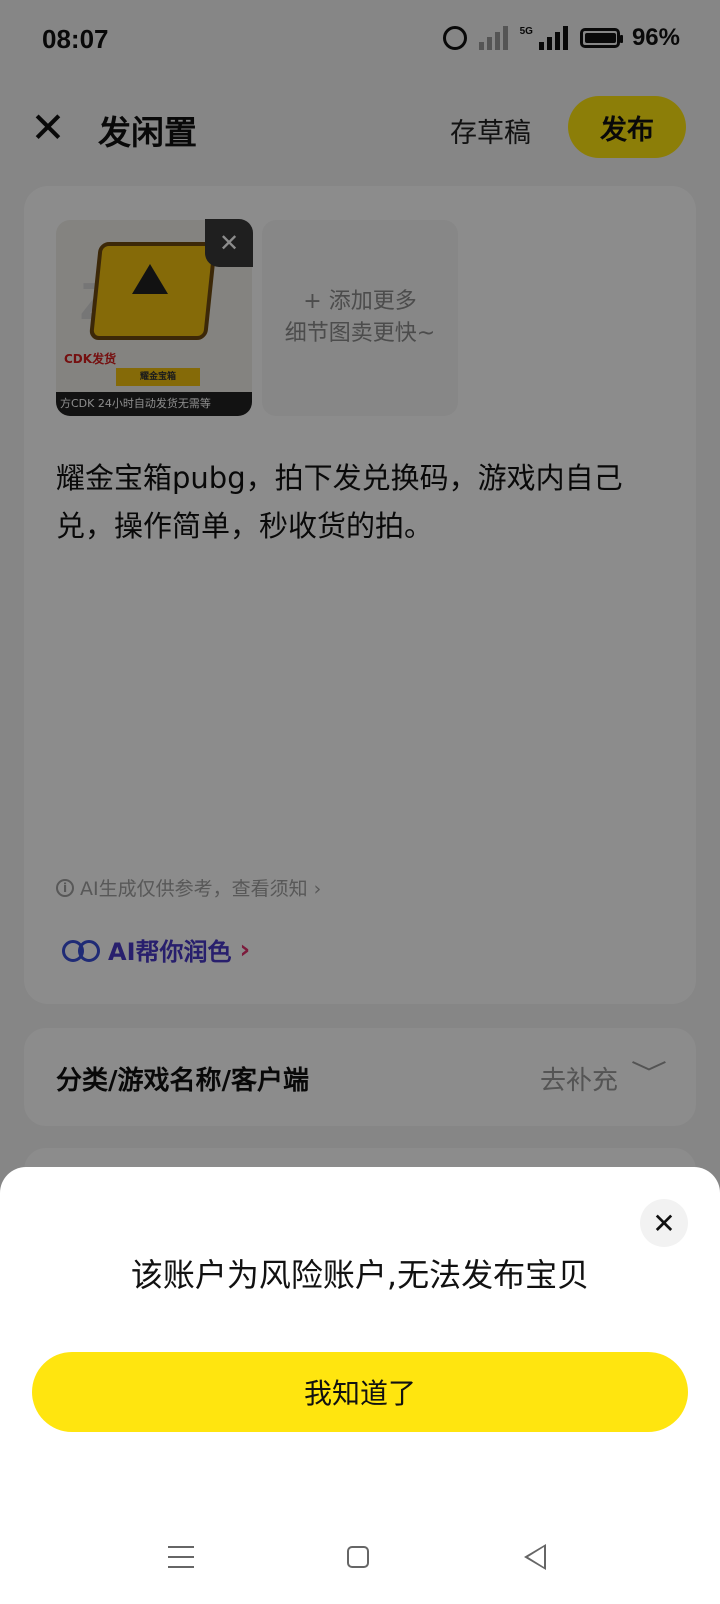 The height and width of the screenshot is (1604, 720). What do you see at coordinates (181, 1557) in the screenshot?
I see `recent-apps-icon` at bounding box center [181, 1557].